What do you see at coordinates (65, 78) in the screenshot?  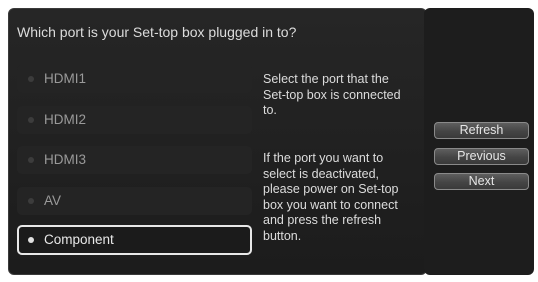 I see `port-option-label: HDMI1` at bounding box center [65, 78].